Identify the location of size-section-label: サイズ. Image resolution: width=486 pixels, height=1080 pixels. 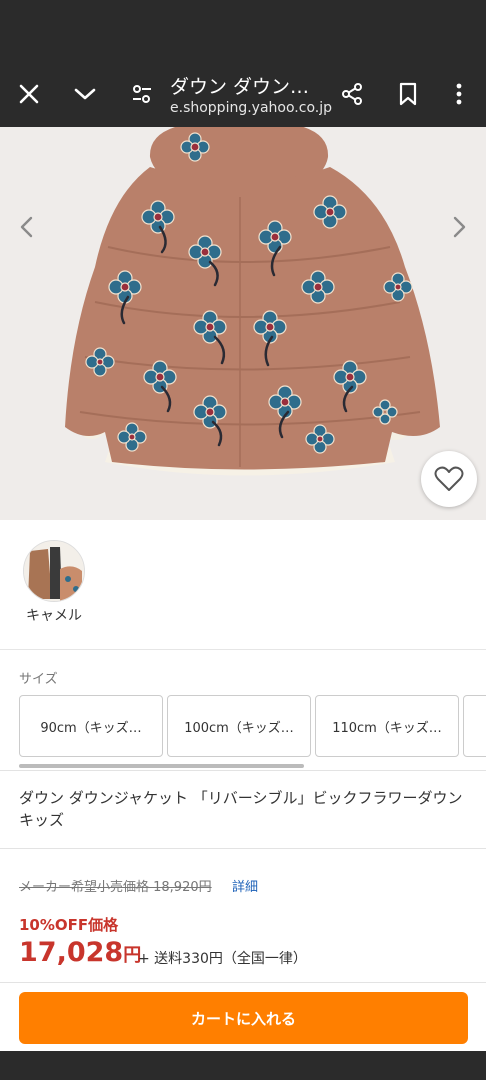
(38, 679).